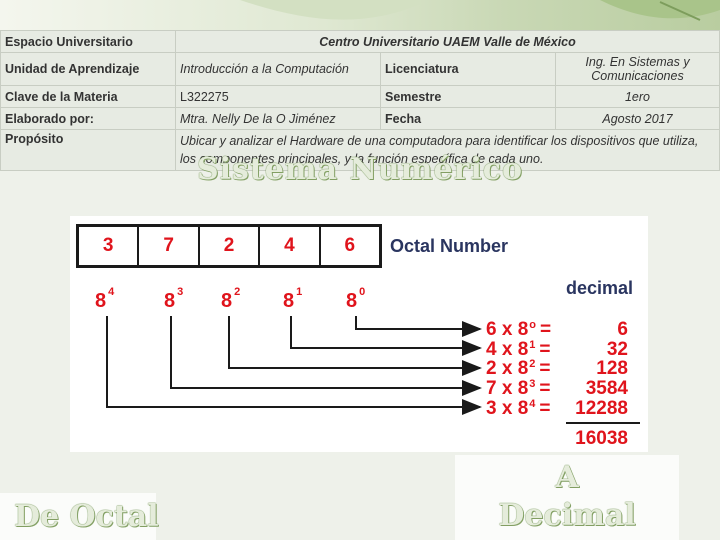  Describe the element at coordinates (88, 96) in the screenshot. I see `info-label: Clave de la Materia` at that location.